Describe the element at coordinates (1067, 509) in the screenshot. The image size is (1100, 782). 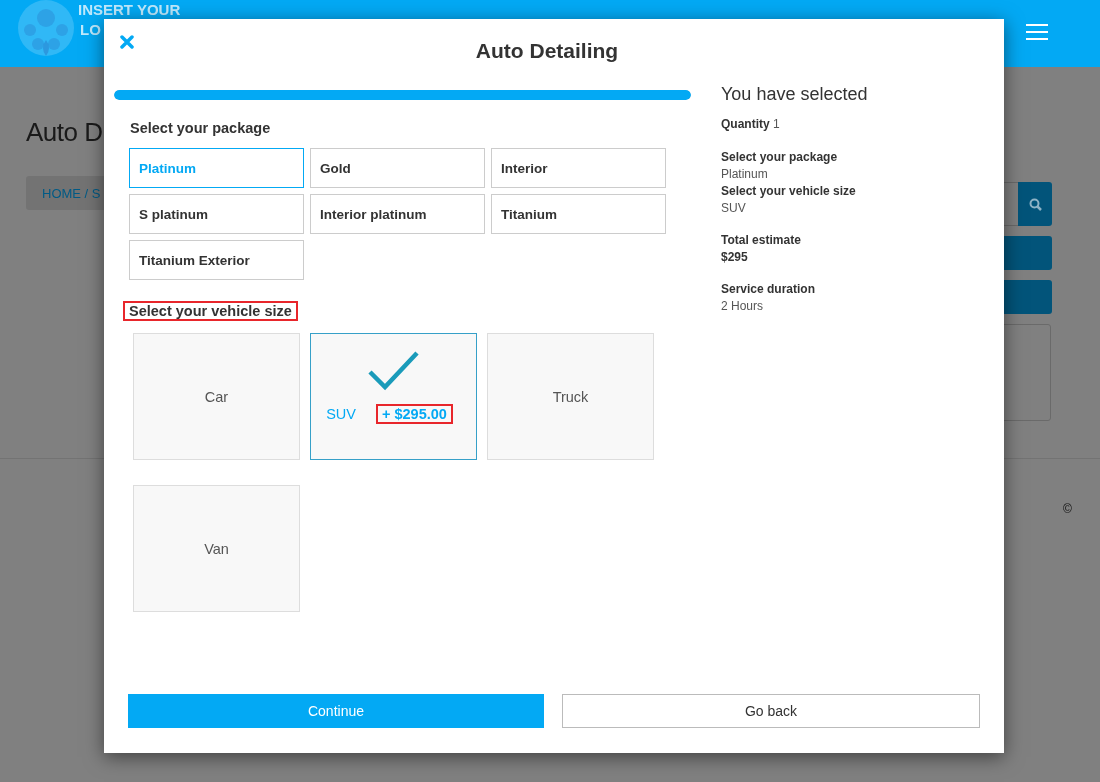
I see `copyright-text: ©` at that location.